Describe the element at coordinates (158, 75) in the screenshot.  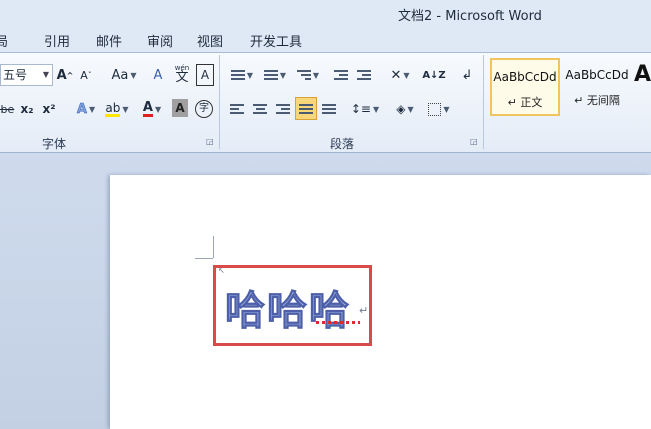
I see `clear-formatting-button: A` at that location.